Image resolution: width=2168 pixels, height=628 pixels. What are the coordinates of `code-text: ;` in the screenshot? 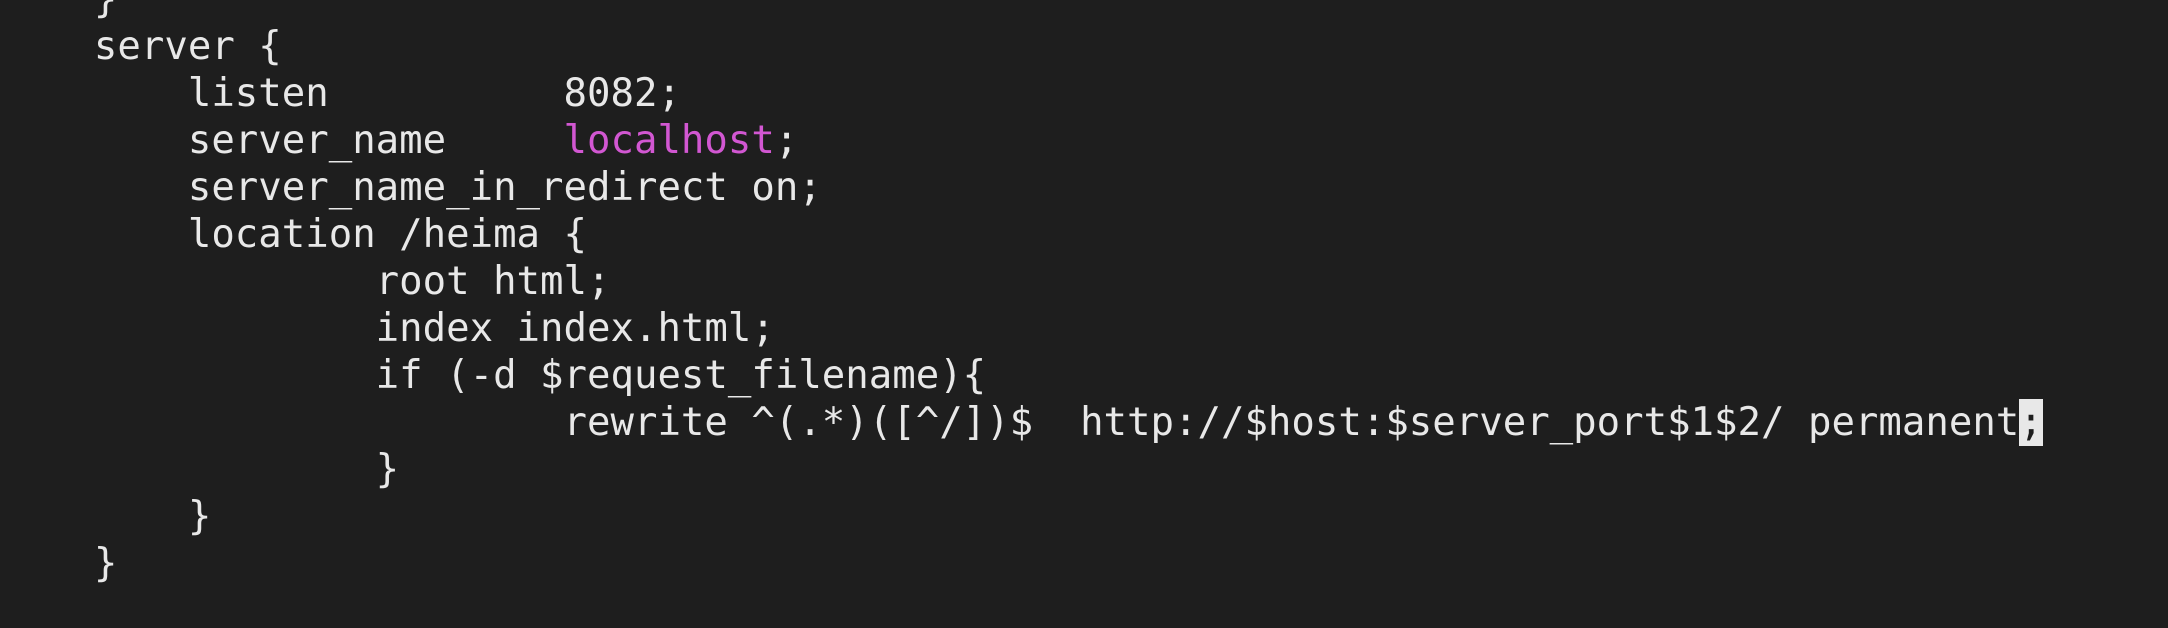 It's located at (786, 140).